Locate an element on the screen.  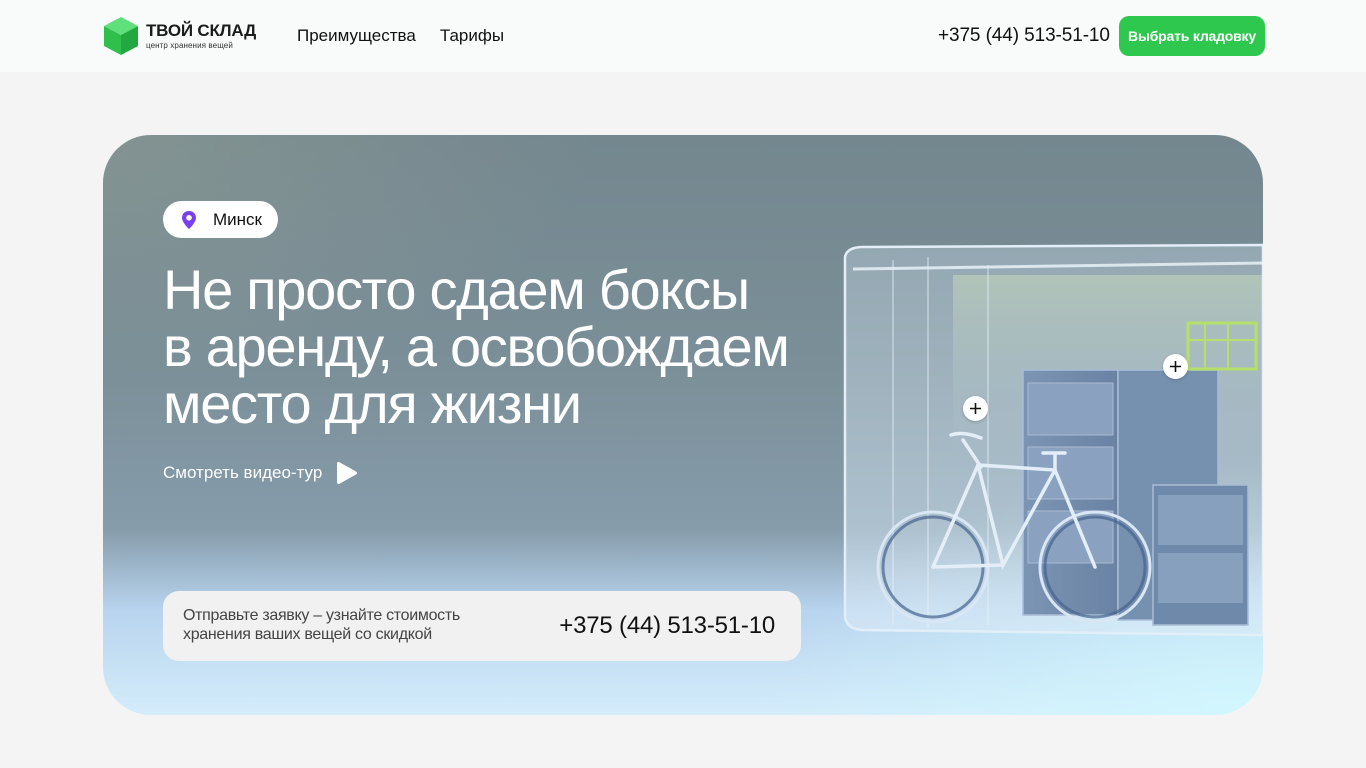
nav-item-tariffs: Тарифы is located at coordinates (472, 36).